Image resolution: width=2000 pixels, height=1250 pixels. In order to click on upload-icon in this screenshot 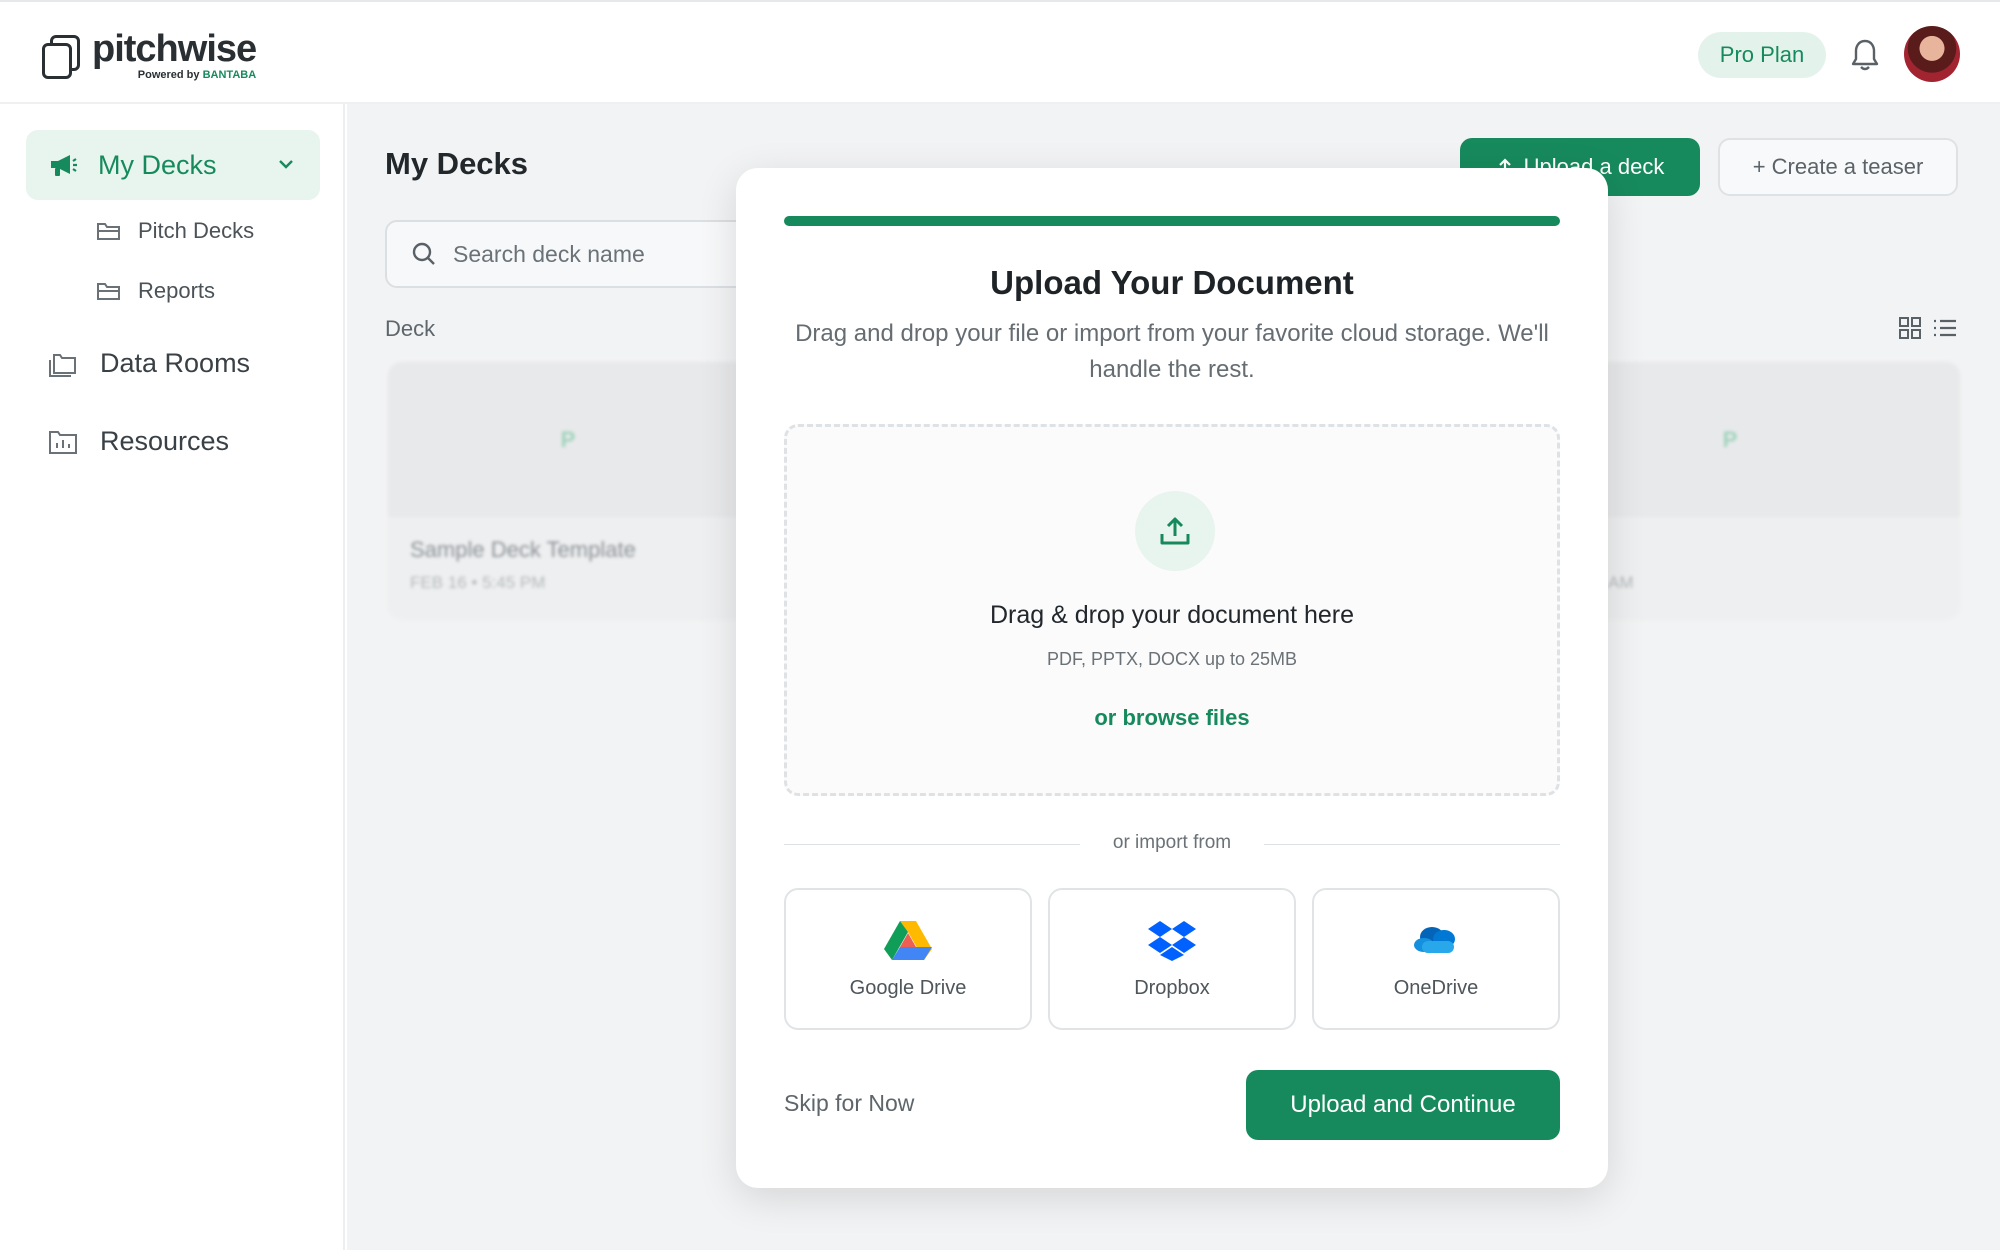, I will do `click(1175, 531)`.